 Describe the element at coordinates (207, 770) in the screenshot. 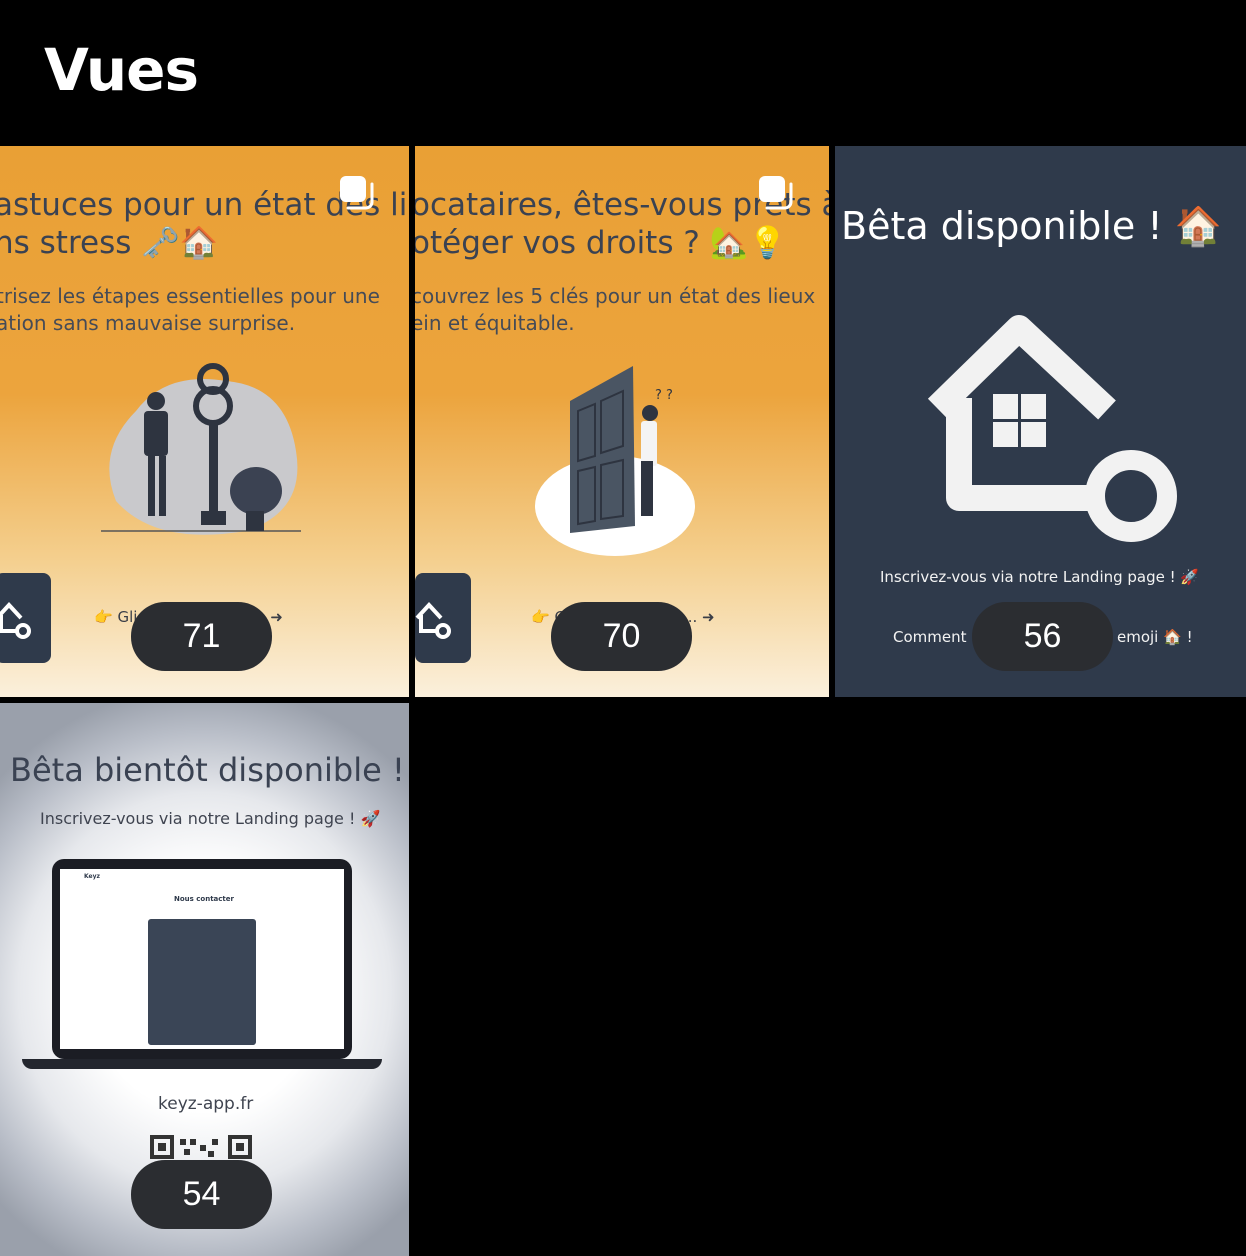

I see `post-title: Bêta bientôt disponible !` at that location.